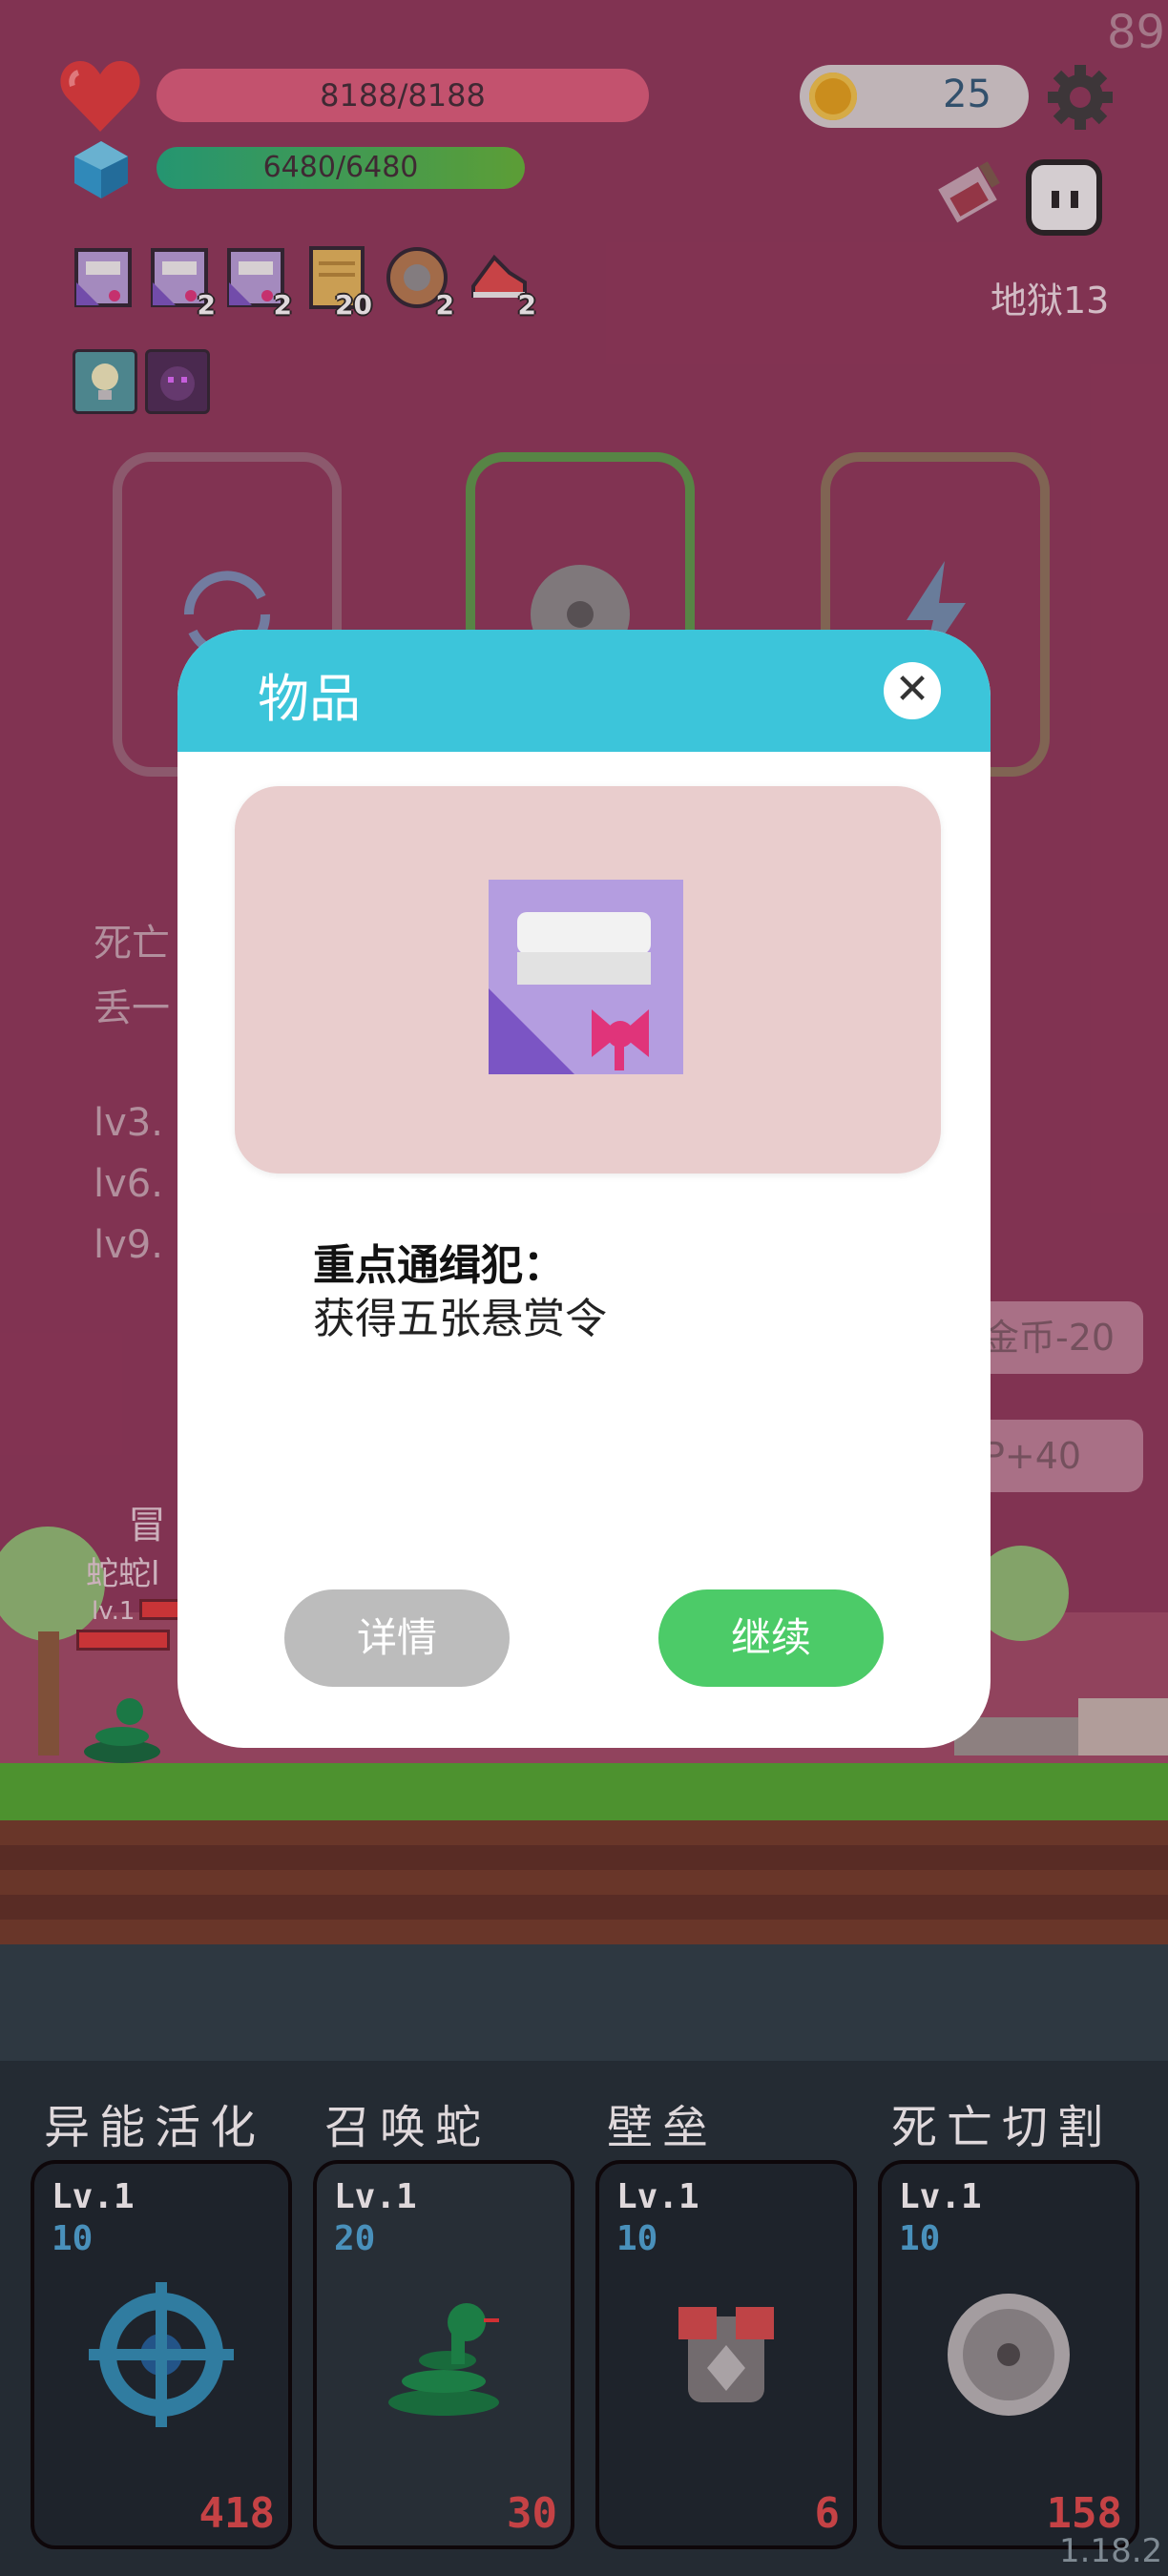 This screenshot has height=2576, width=1168. What do you see at coordinates (460, 1319) in the screenshot?
I see `item-description: 获得五张悬赏令` at bounding box center [460, 1319].